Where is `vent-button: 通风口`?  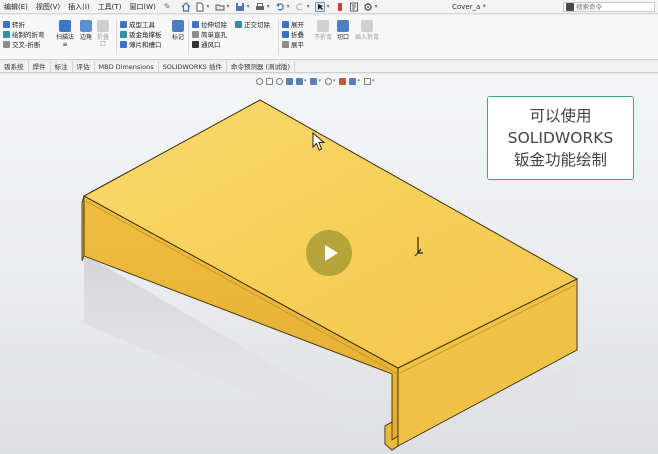 vent-button: 通风口 is located at coordinates (209, 44).